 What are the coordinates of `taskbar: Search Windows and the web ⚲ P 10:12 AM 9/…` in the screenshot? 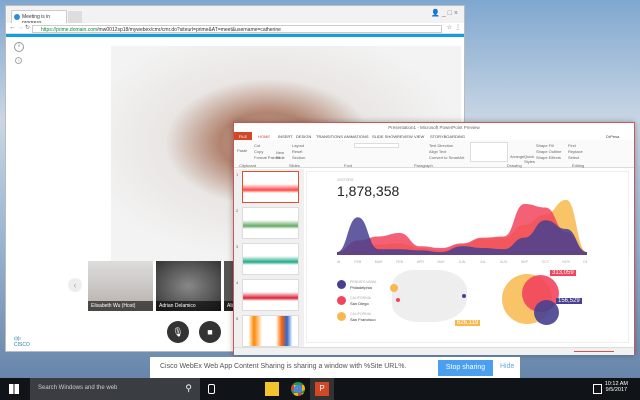 It's located at (320, 389).